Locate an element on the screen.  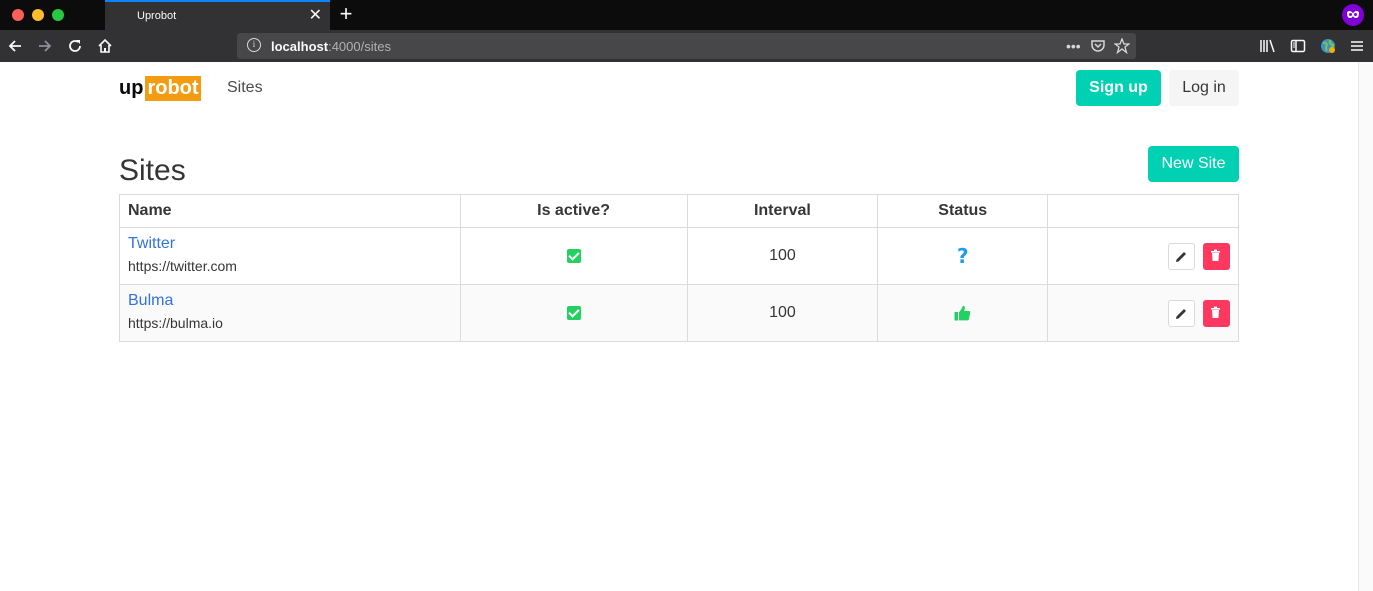
url-text: localhost:4000/sites is located at coordinates (331, 46).